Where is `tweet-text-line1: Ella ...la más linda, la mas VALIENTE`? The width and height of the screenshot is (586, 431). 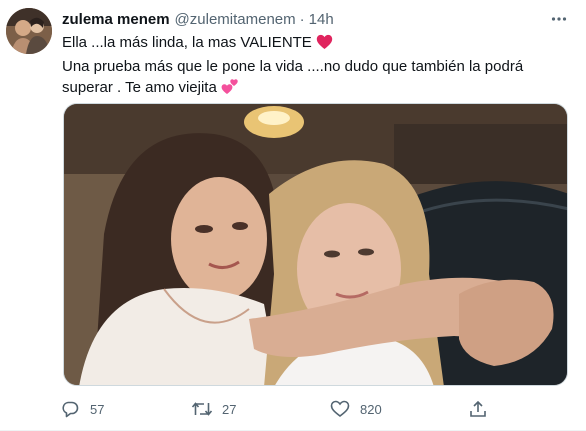
tweet-text-line1: Ella ...la más linda, la mas VALIENTE is located at coordinates (315, 44).